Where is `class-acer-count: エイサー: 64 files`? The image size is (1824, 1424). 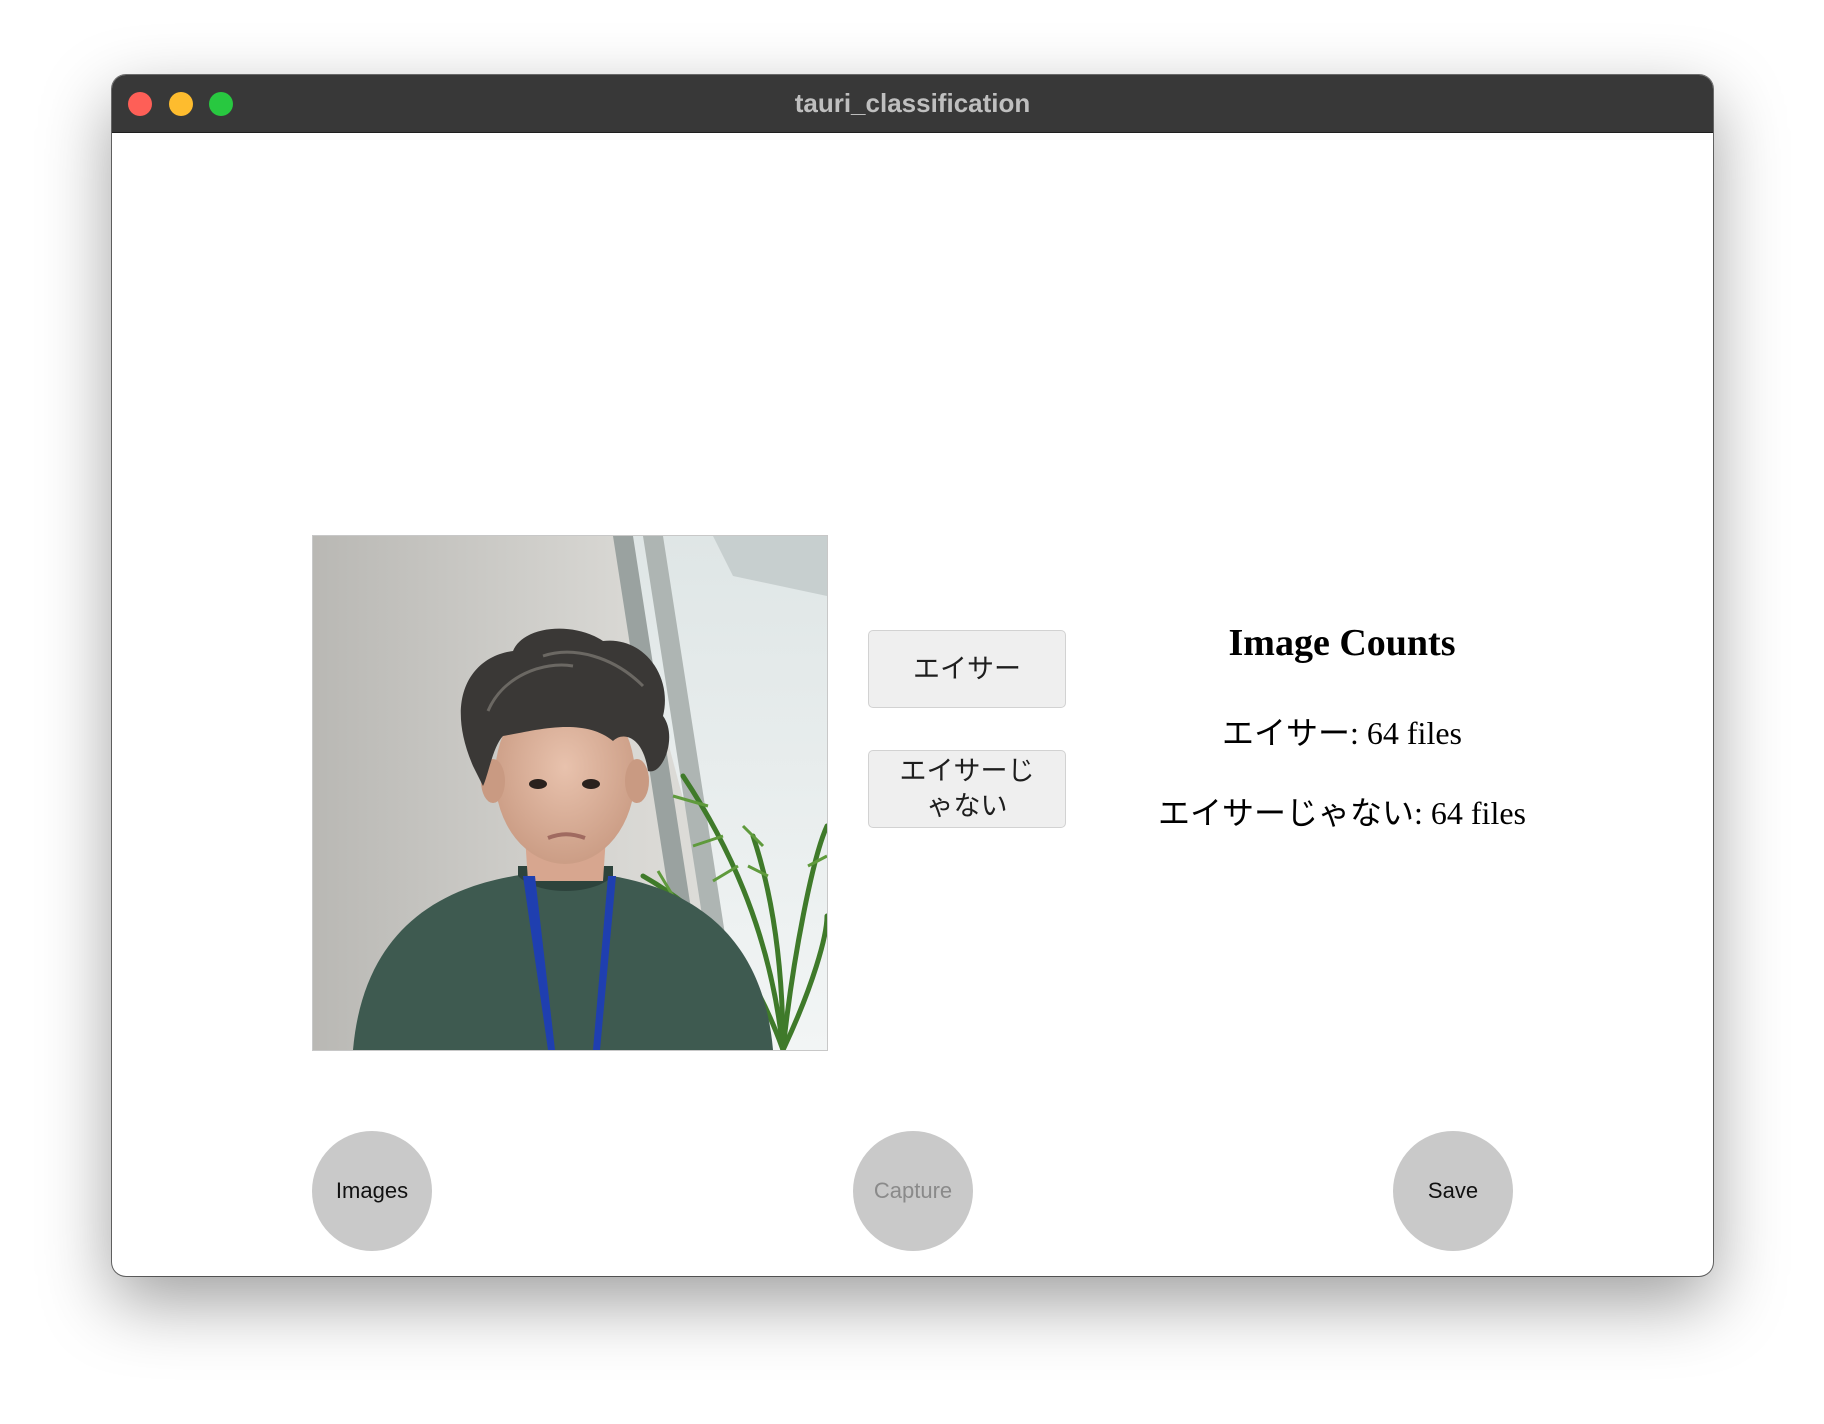 class-acer-count: エイサー: 64 files is located at coordinates (1342, 733).